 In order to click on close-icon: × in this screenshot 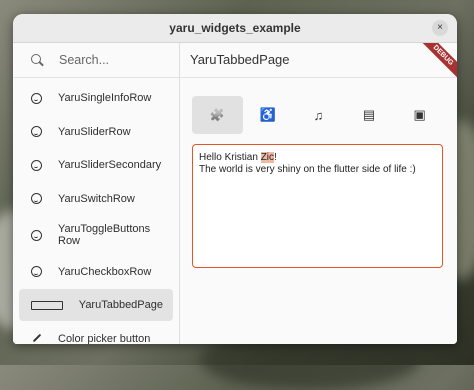, I will do `click(440, 27)`.